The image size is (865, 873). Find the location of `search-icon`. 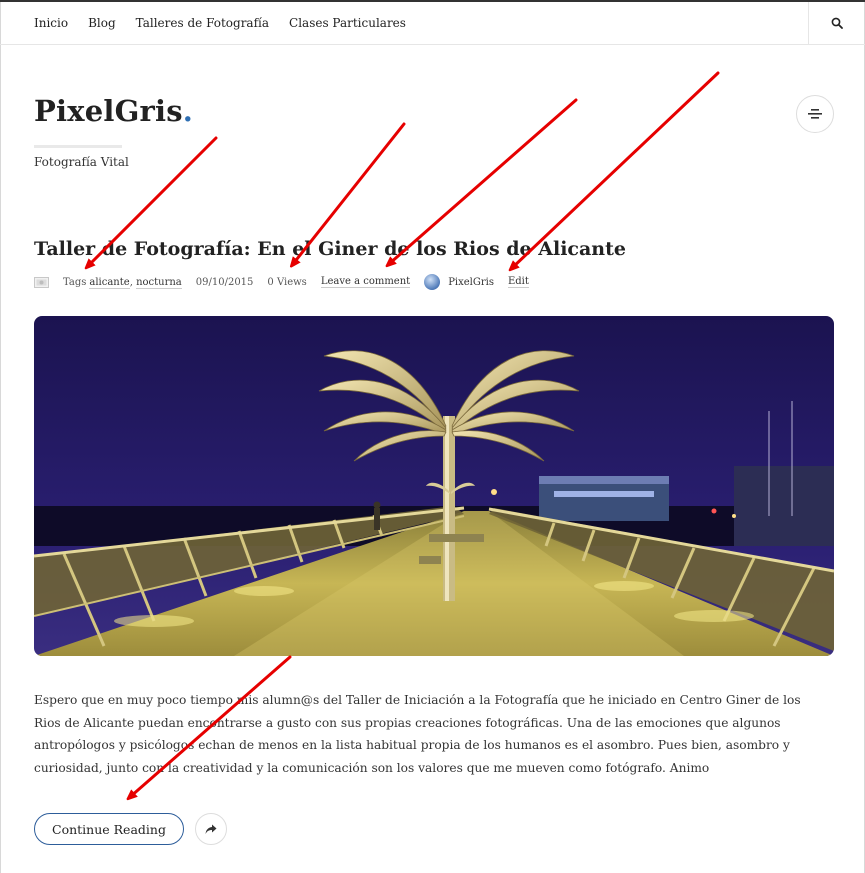

search-icon is located at coordinates (837, 23).